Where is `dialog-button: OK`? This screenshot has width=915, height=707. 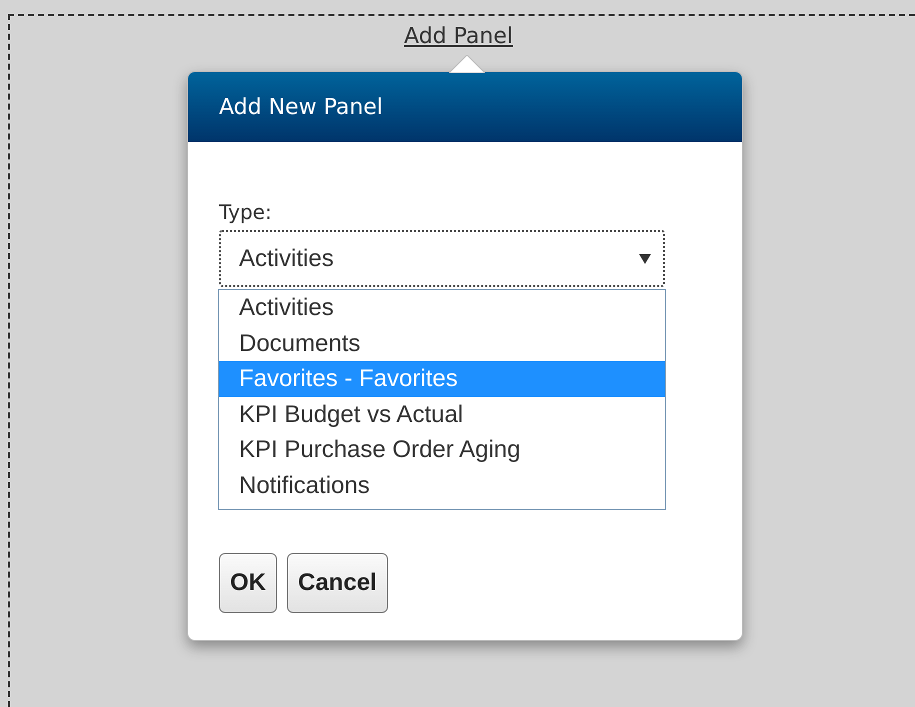 dialog-button: OK is located at coordinates (248, 583).